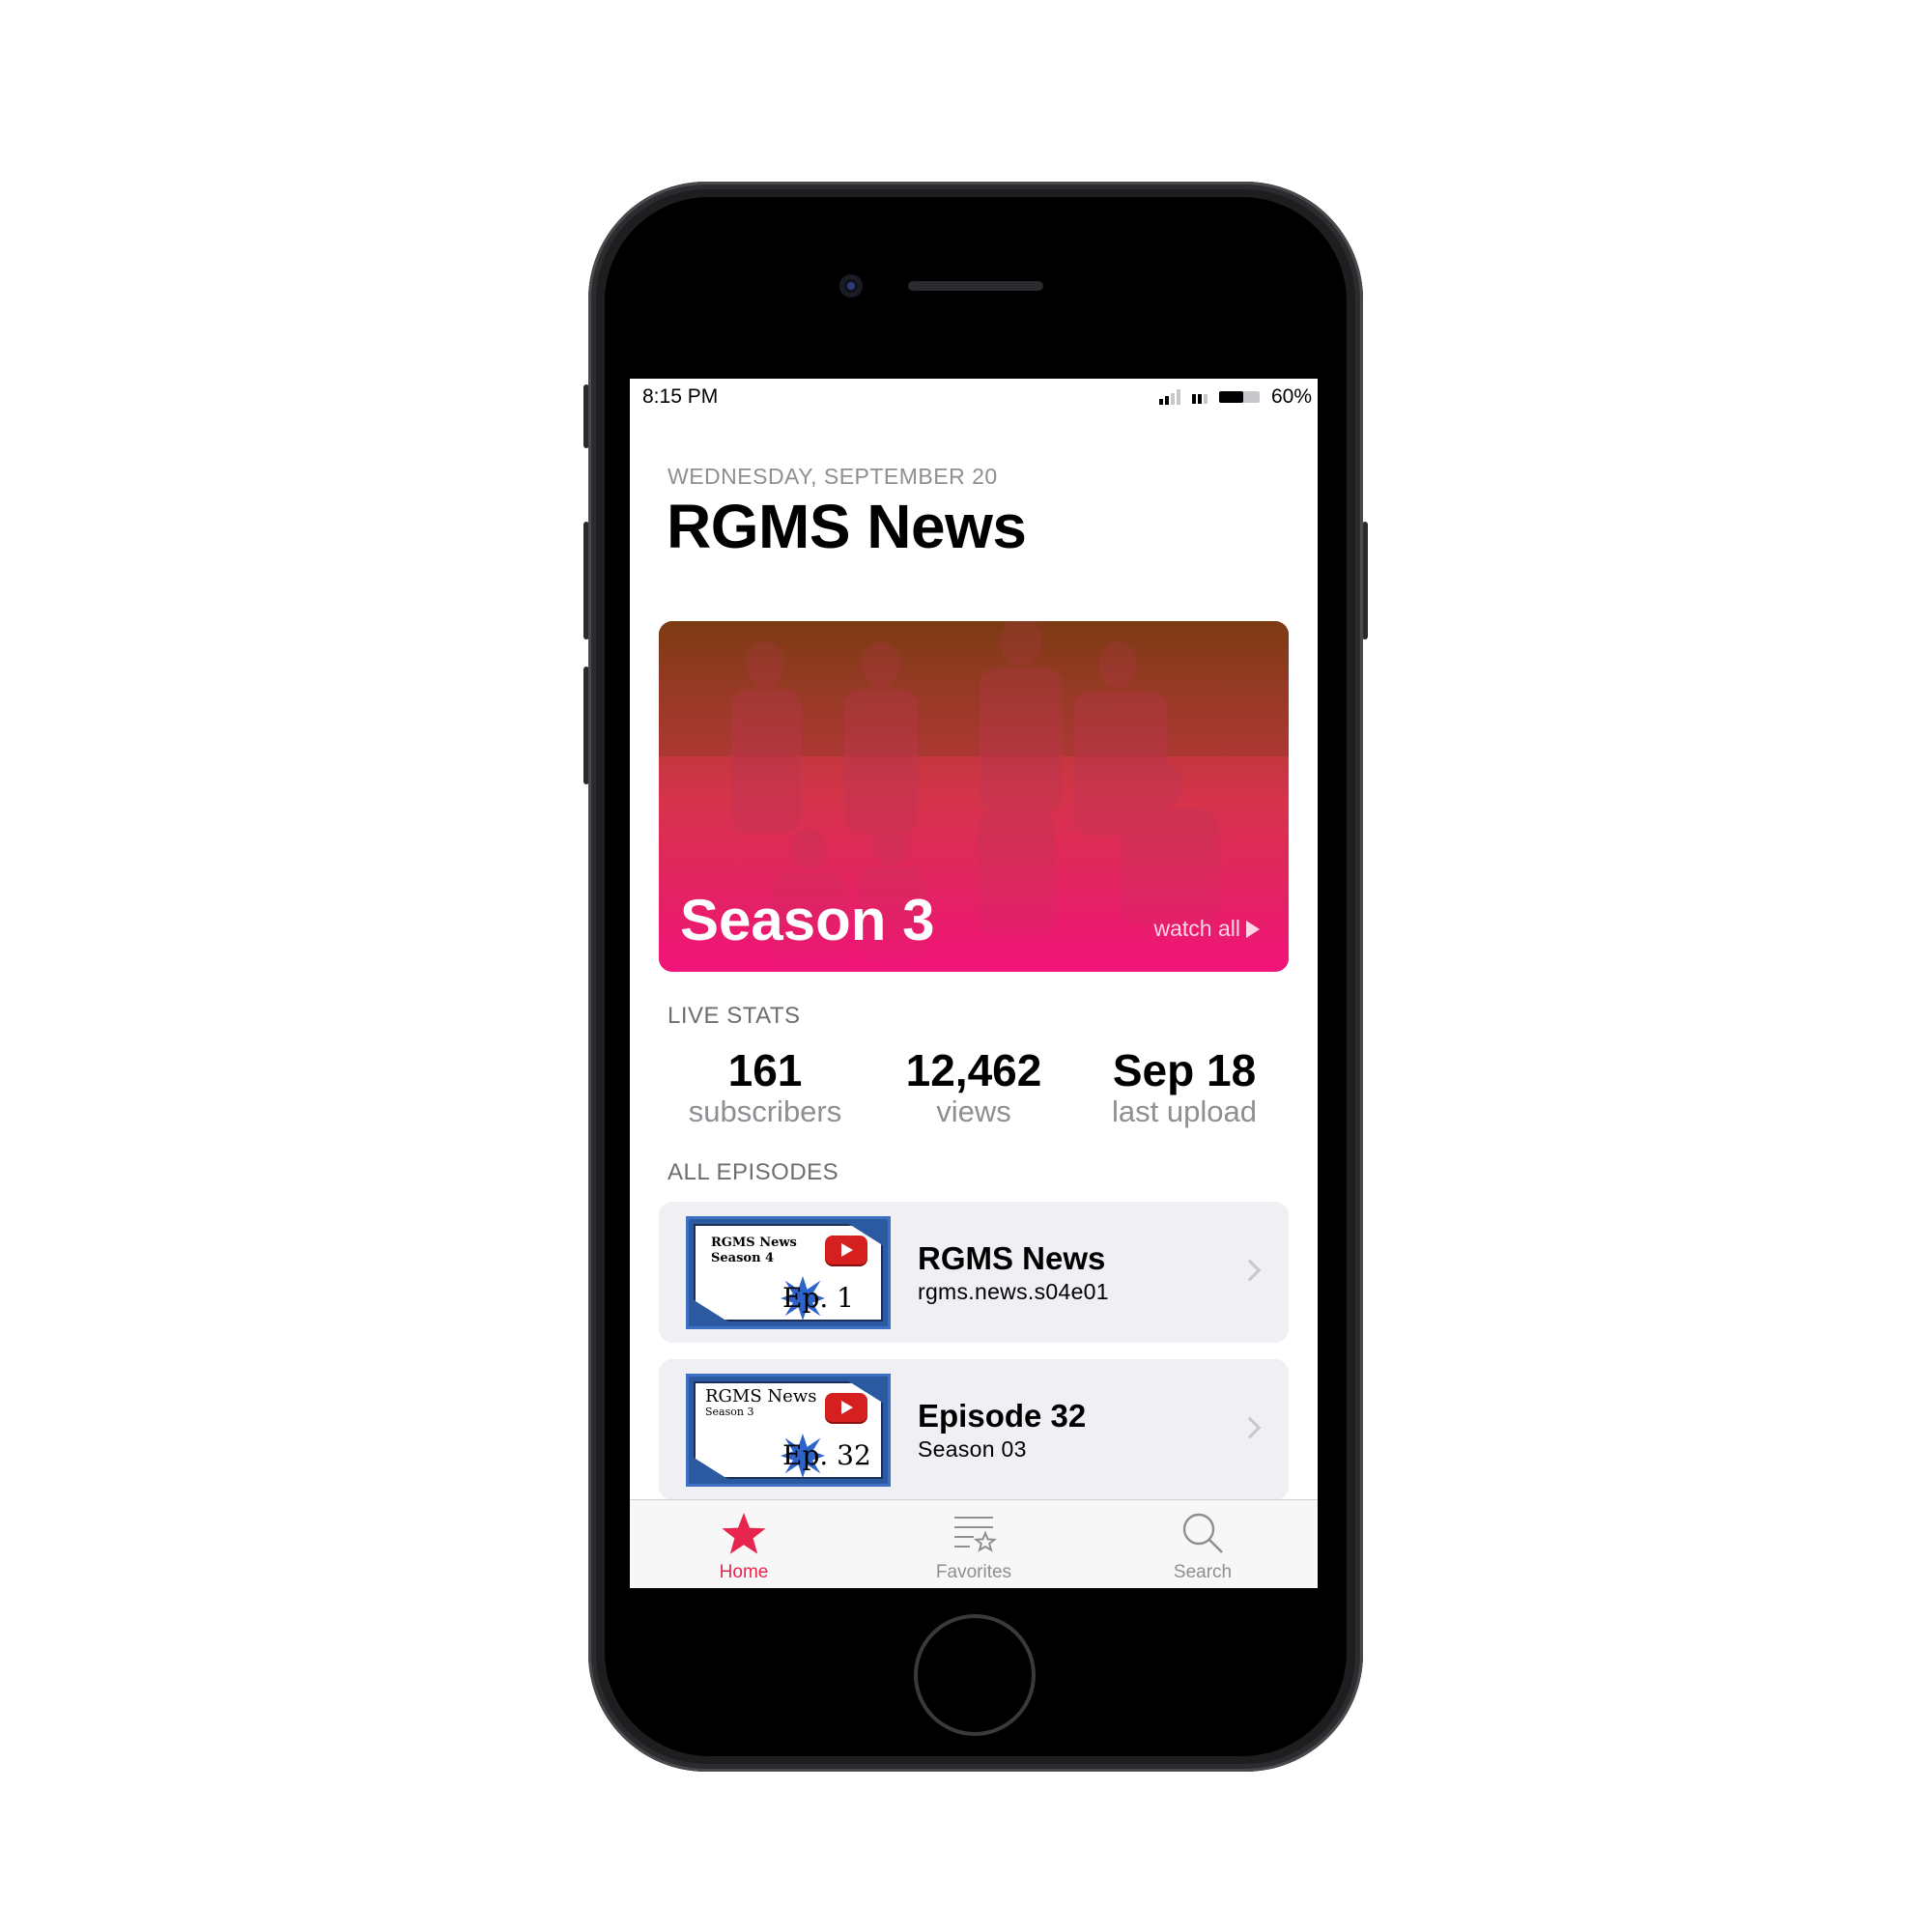  Describe the element at coordinates (974, 398) in the screenshot. I see `status-bar: 8:15 PM 60%` at that location.